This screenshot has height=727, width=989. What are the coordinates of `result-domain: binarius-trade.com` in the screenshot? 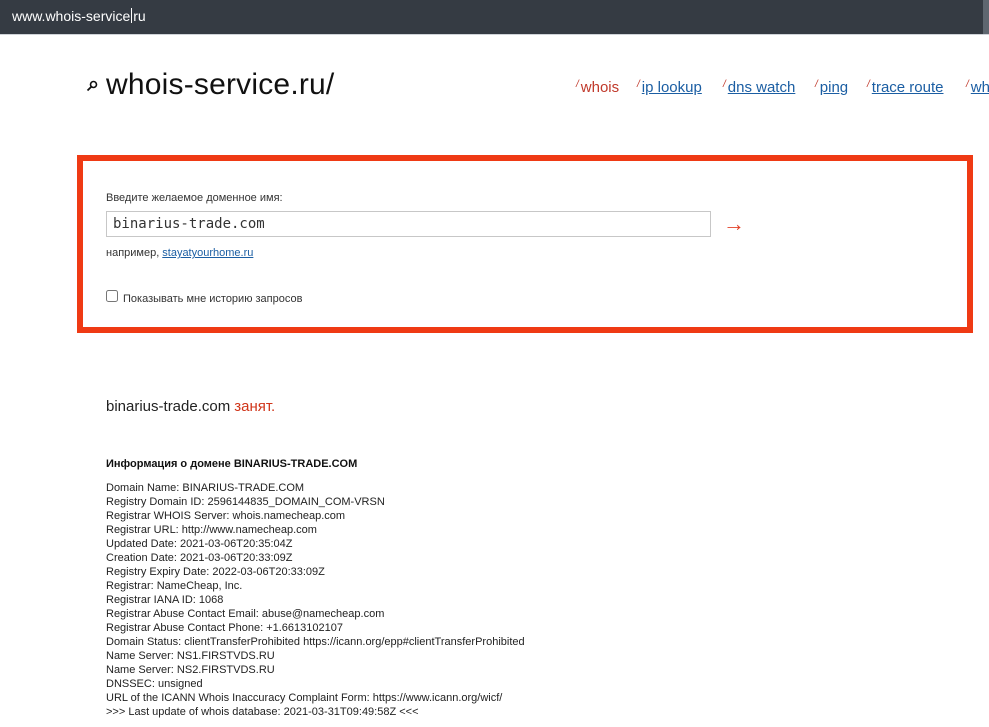 It's located at (168, 406).